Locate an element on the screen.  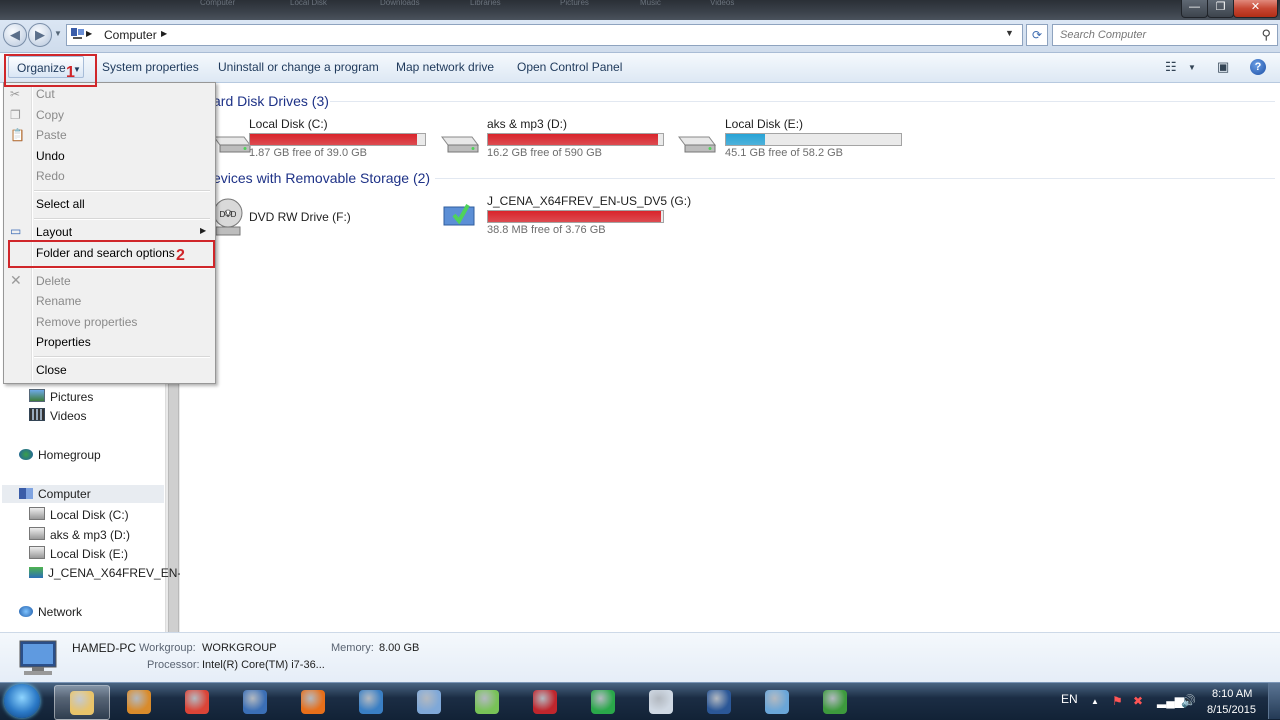
menu-item-properties: Properties is located at coordinates (63, 342).